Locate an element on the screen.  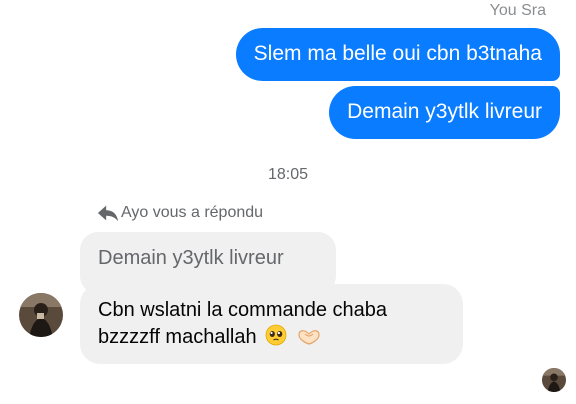
read-receipt-avatar is located at coordinates (554, 380).